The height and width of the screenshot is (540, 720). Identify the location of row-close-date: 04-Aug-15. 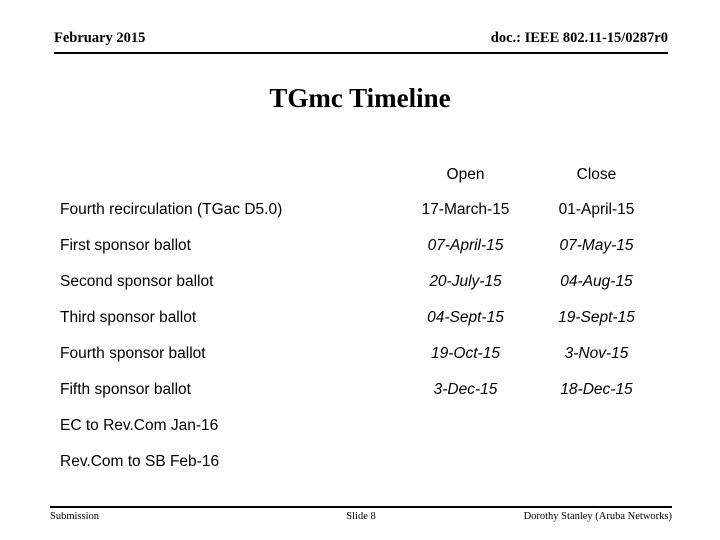
(596, 281).